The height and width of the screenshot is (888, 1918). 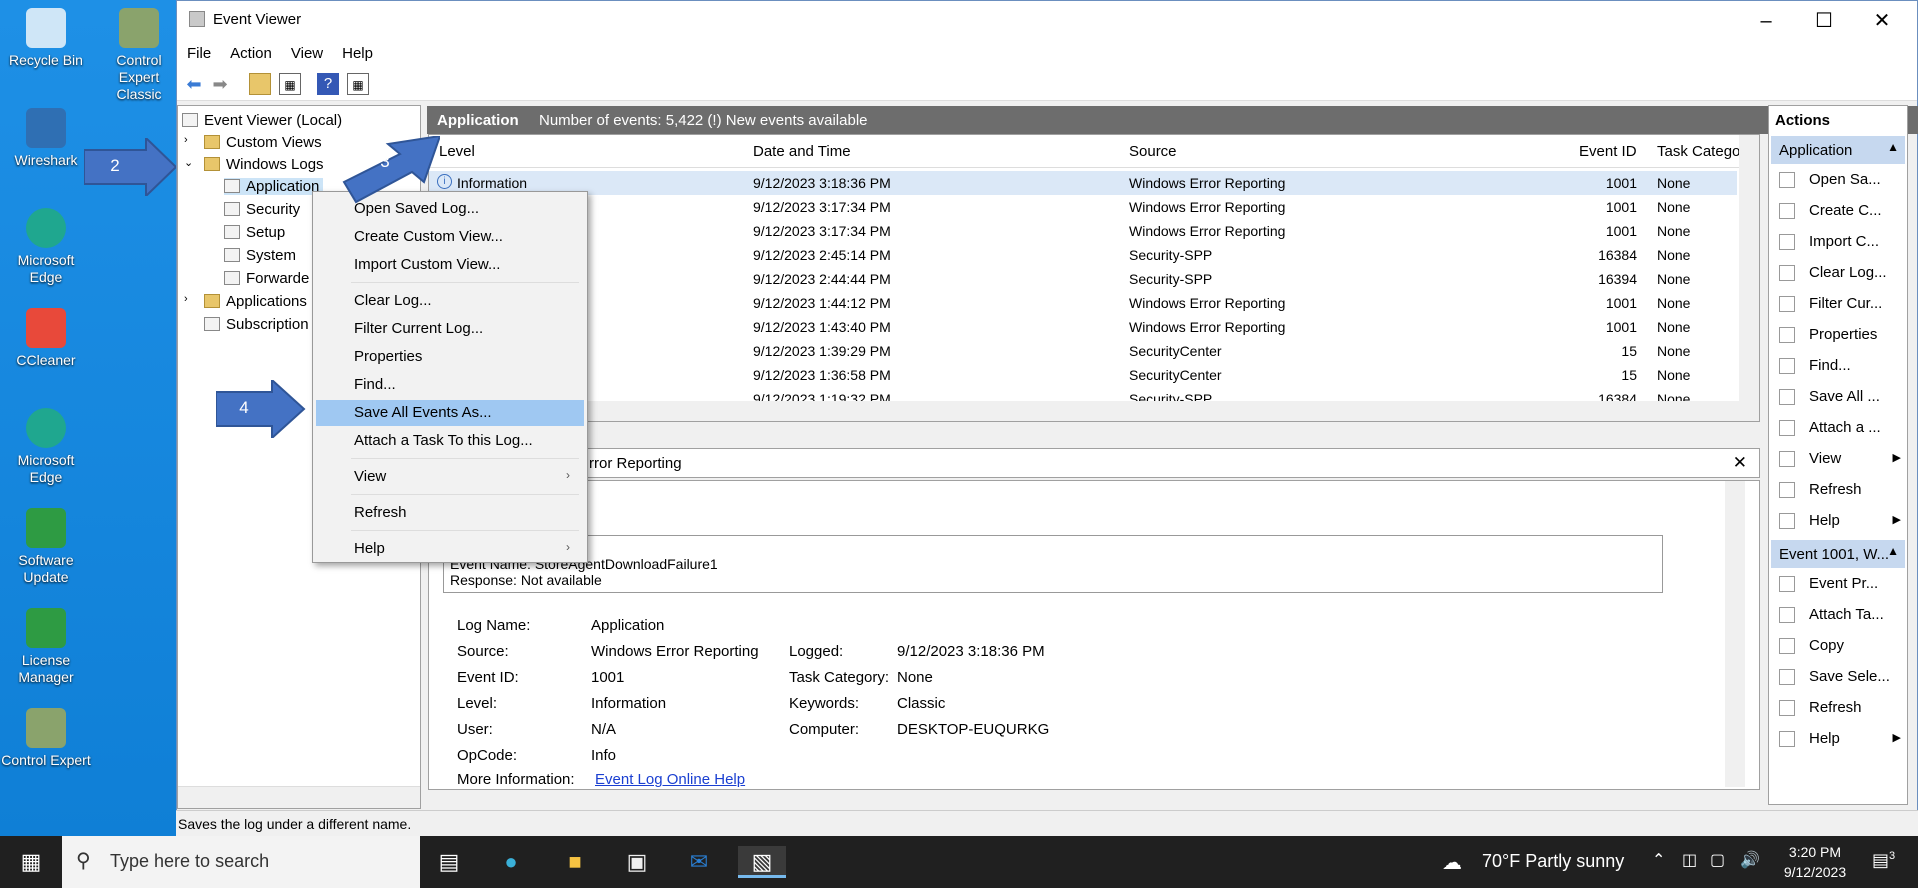 What do you see at coordinates (1815, 862) in the screenshot?
I see `clock: 3:20 PM 9/12/2023` at bounding box center [1815, 862].